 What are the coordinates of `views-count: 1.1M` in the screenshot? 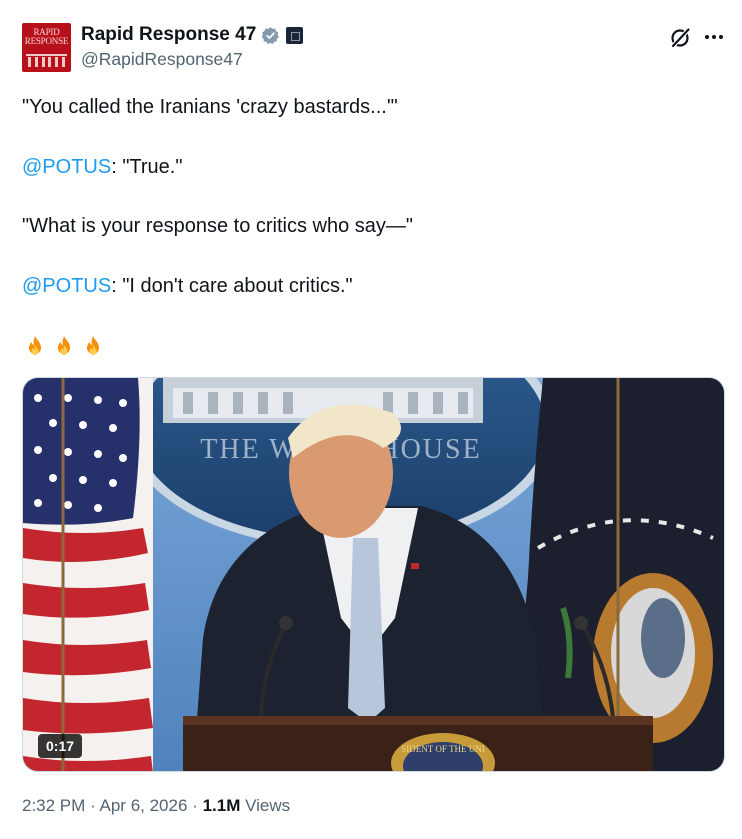 It's located at (221, 805).